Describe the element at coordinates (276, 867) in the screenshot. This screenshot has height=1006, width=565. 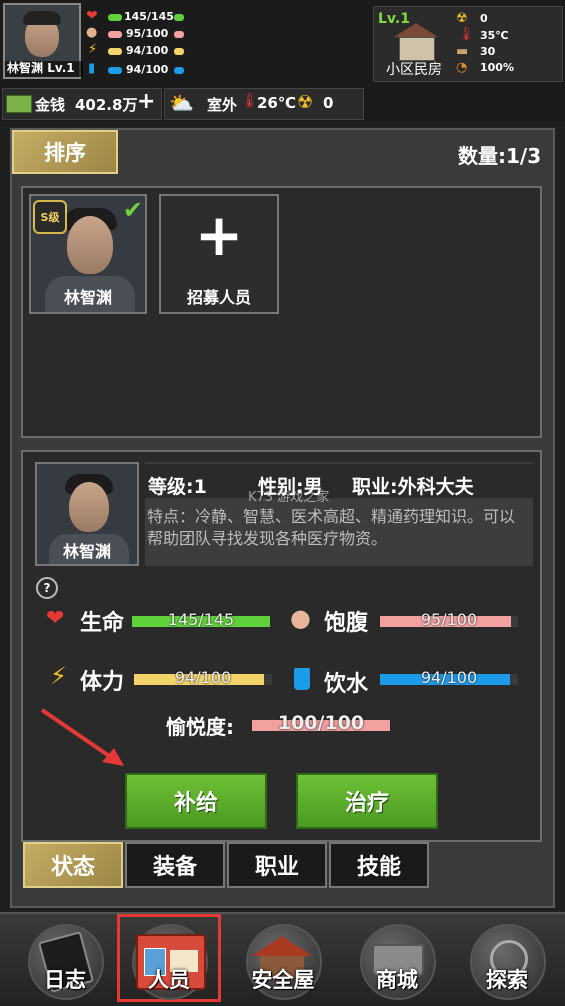
I see `tab-profession-label: 职业` at that location.